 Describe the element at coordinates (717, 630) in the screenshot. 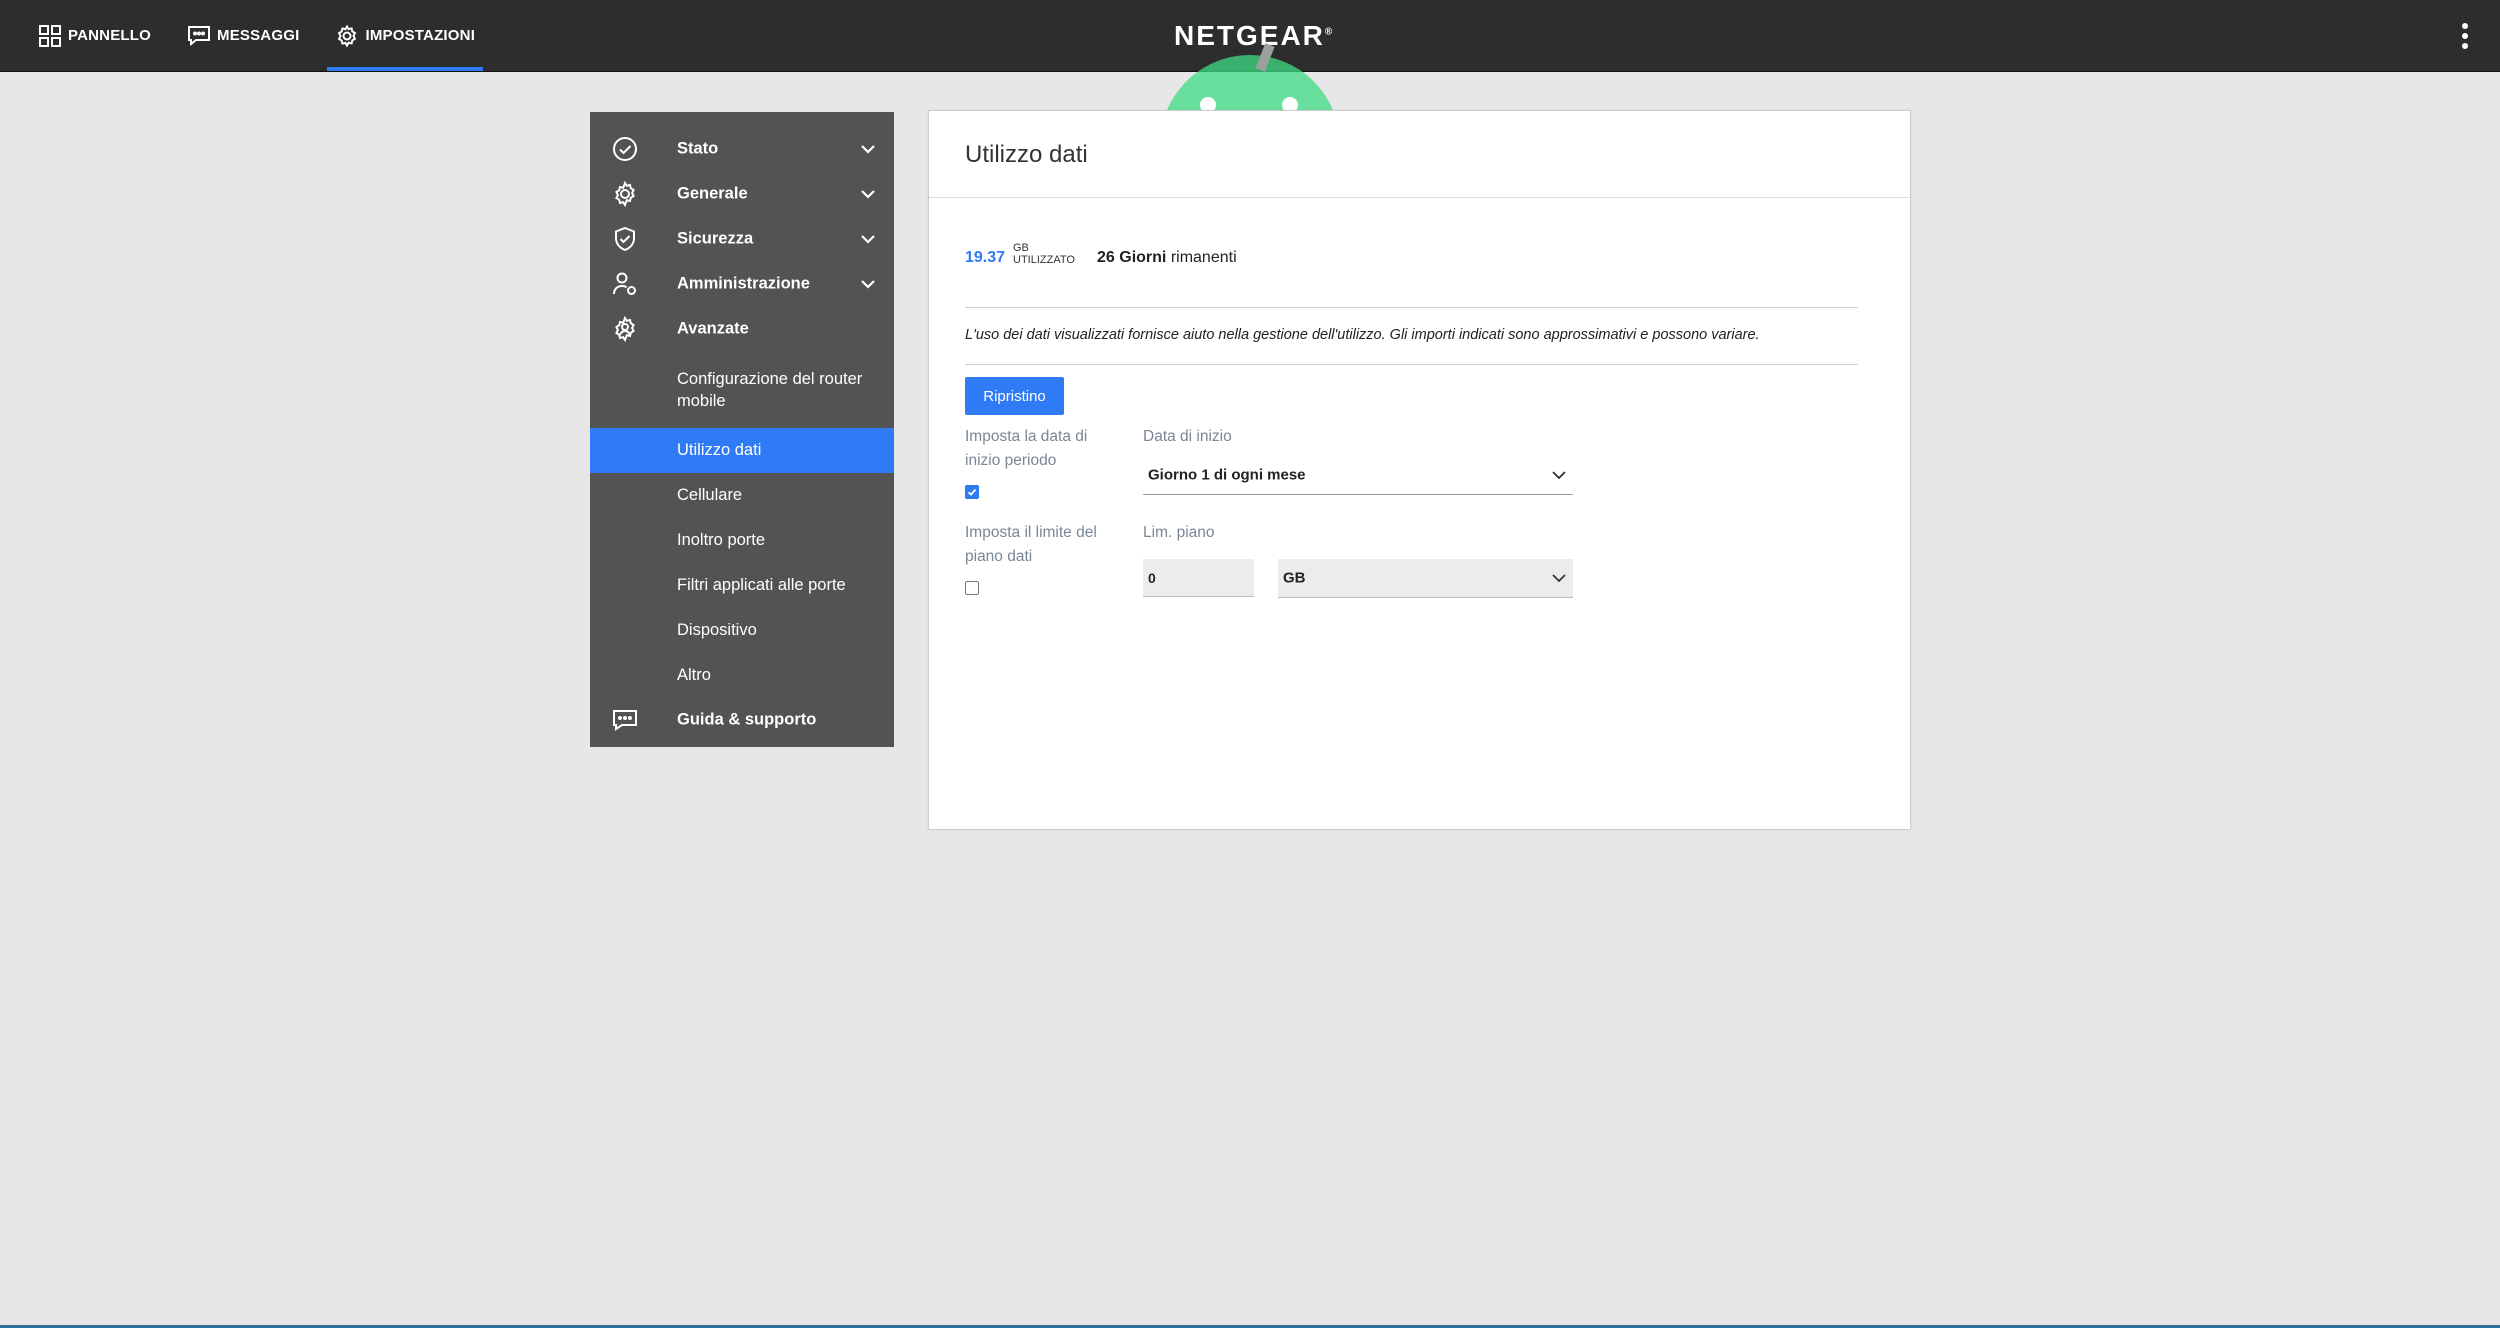

I see `sidebar-subitem-label: Dispositivo` at that location.